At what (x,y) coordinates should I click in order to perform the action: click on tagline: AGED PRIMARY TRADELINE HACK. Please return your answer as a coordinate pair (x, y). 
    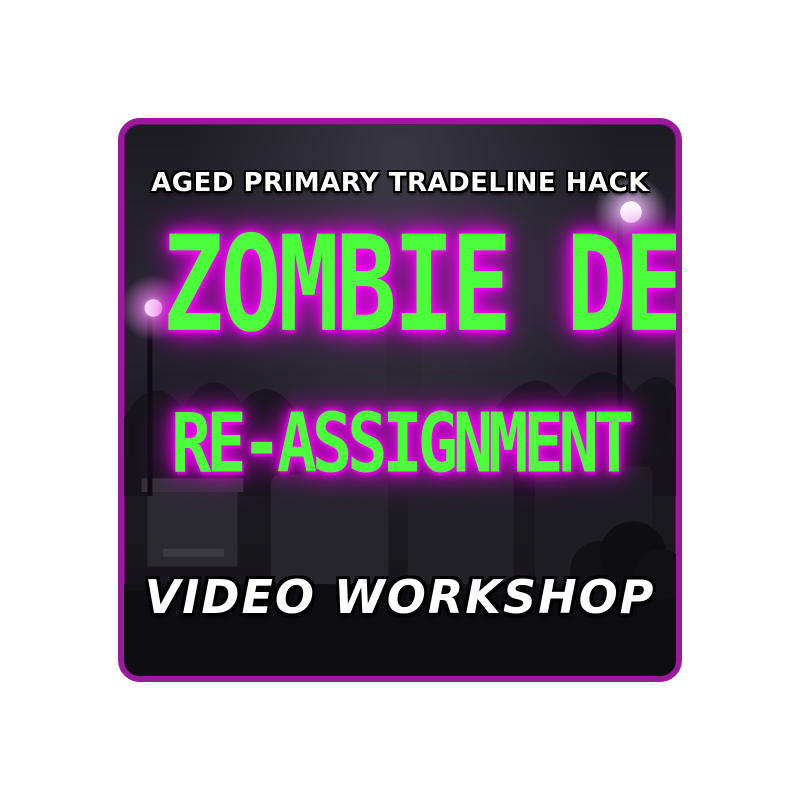
    Looking at the image, I should click on (400, 183).